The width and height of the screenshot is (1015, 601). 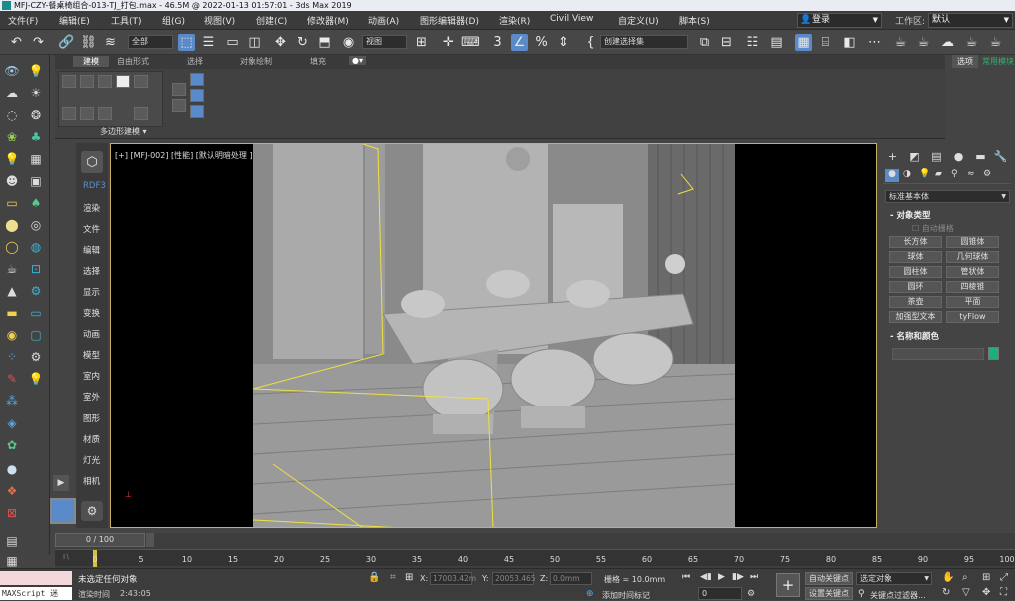 I want to click on snaps-toggle-icon: 3, so click(x=497, y=42).